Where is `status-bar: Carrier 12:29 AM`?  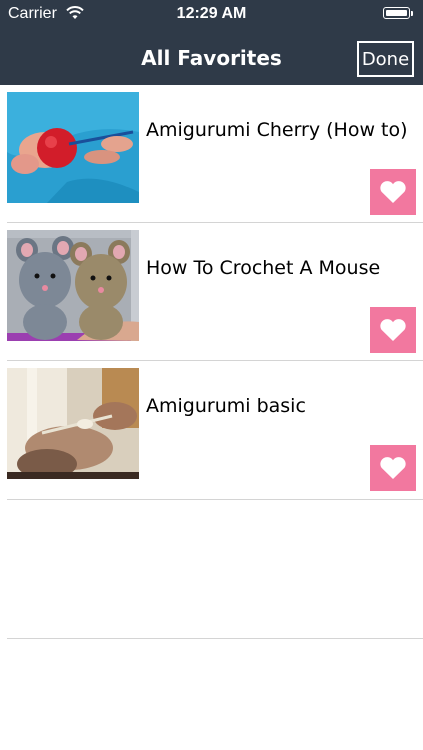
status-bar: Carrier 12:29 AM is located at coordinates (211, 15).